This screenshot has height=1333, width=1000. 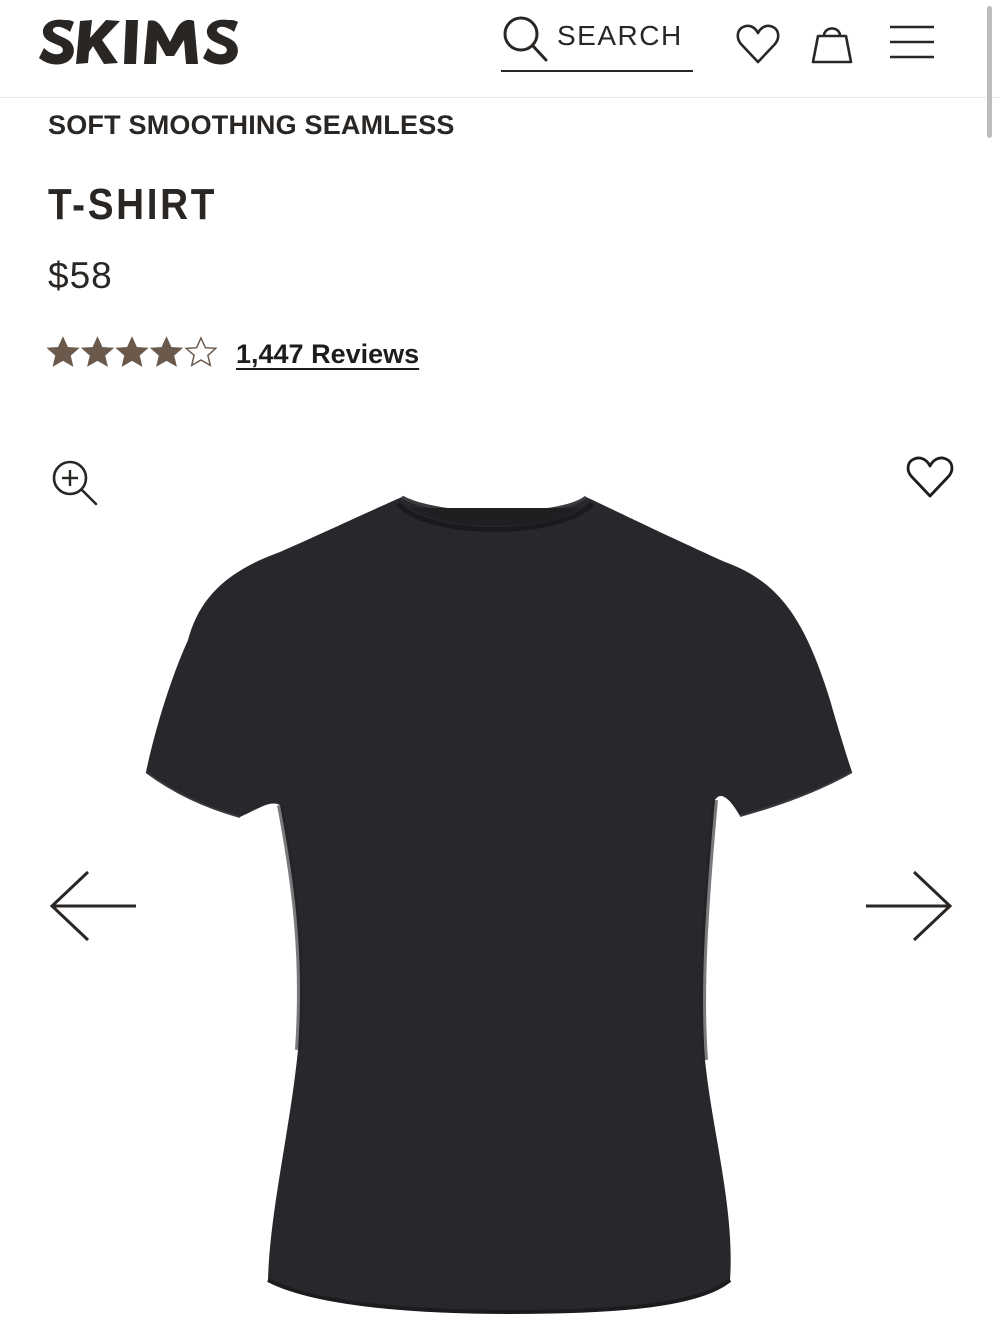 What do you see at coordinates (94, 906) in the screenshot?
I see `arrow-left-icon` at bounding box center [94, 906].